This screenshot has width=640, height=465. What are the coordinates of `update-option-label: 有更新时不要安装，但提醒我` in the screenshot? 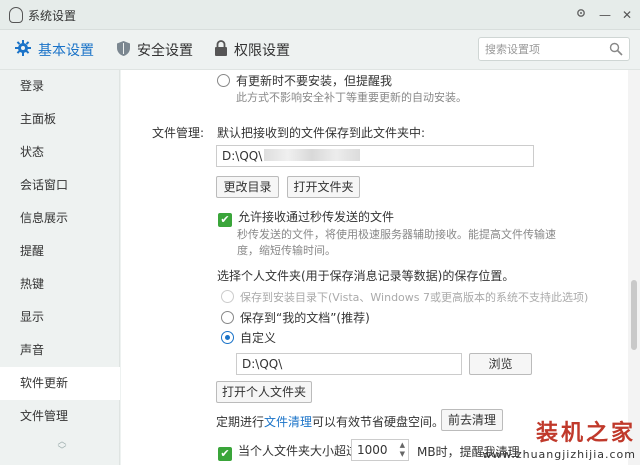 It's located at (314, 81).